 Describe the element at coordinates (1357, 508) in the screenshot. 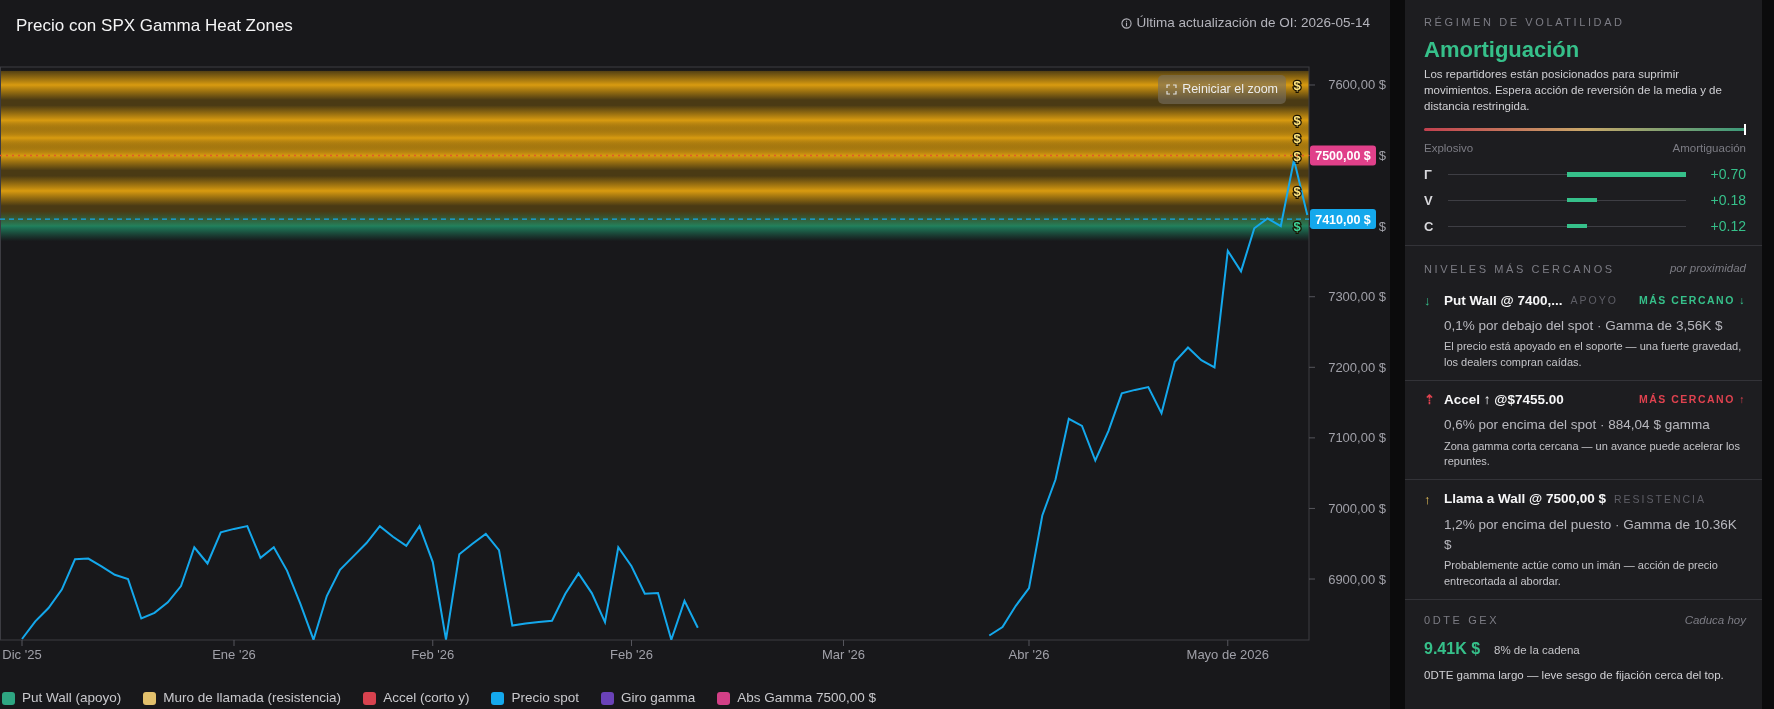

I see `axis-label: 7000,00 $` at that location.